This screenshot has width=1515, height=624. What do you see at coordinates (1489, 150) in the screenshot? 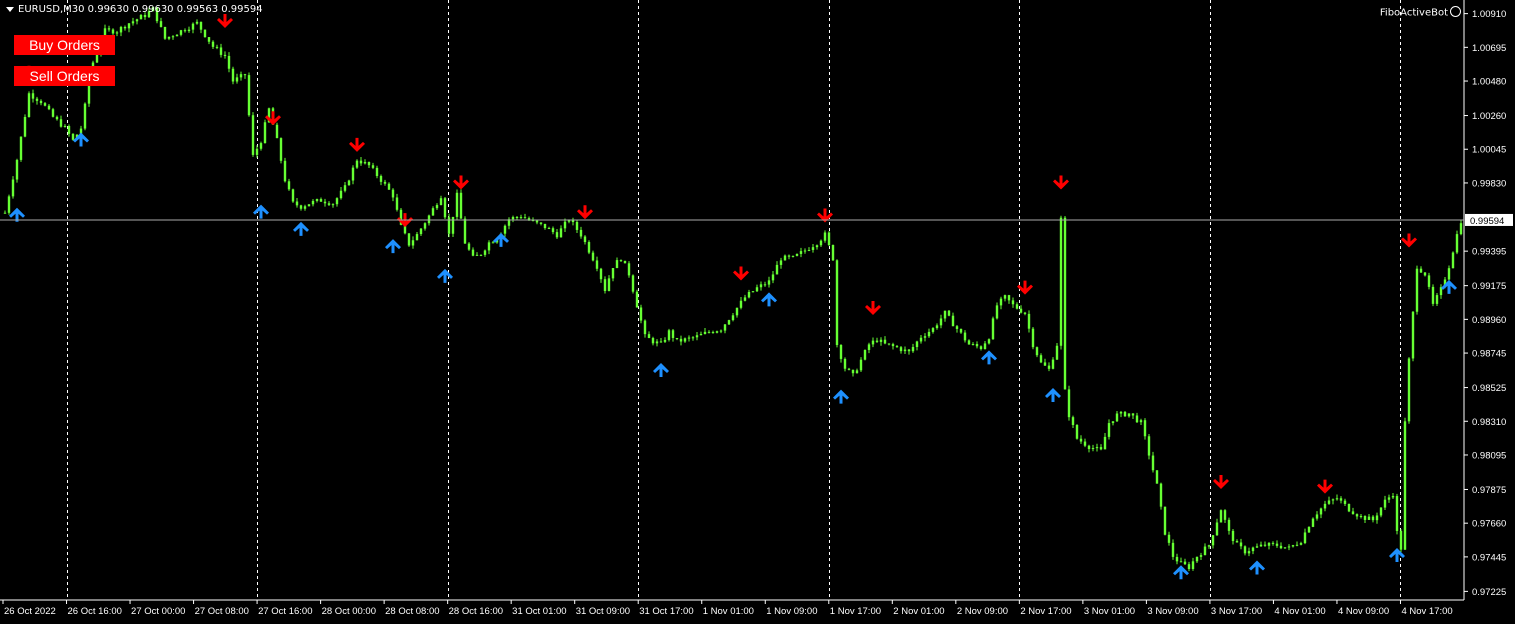
I see `price-tick-label: 1.00045` at bounding box center [1489, 150].